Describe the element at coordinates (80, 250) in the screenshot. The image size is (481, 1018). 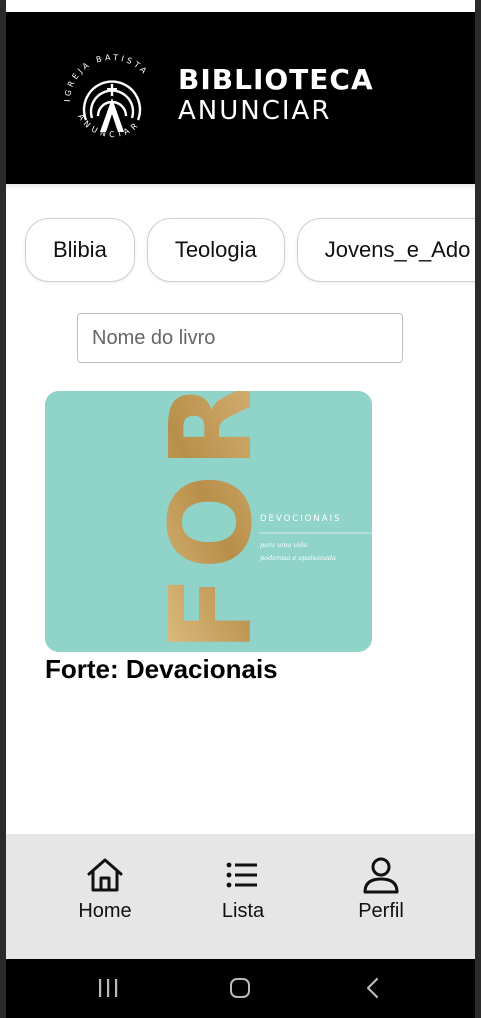
I see `category-chip-biblia: Blibia` at that location.